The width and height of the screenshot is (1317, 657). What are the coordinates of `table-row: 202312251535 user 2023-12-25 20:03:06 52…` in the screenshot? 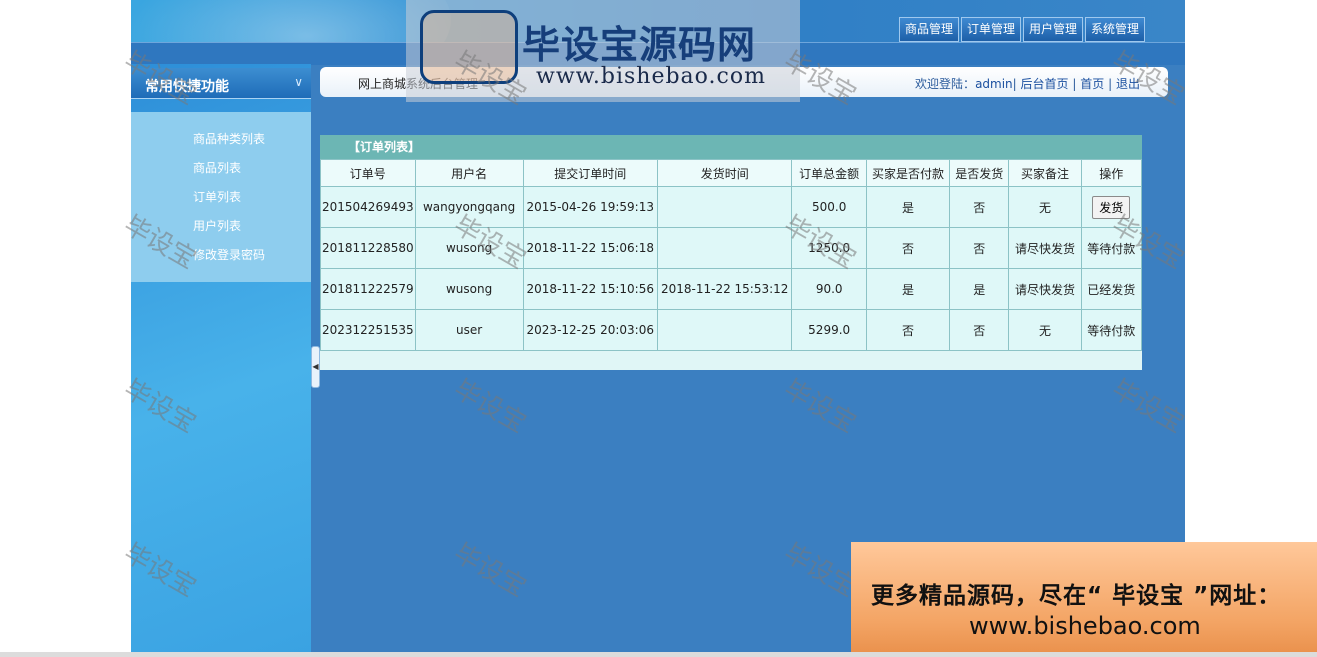 It's located at (731, 330).